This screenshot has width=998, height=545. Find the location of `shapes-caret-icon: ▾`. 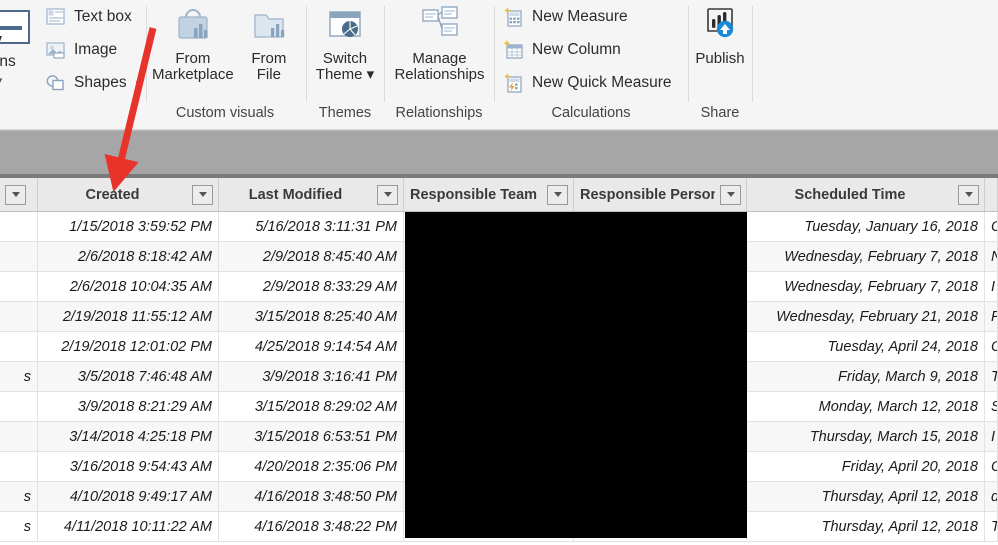

shapes-caret-icon: ▾ is located at coordinates (138, 83).